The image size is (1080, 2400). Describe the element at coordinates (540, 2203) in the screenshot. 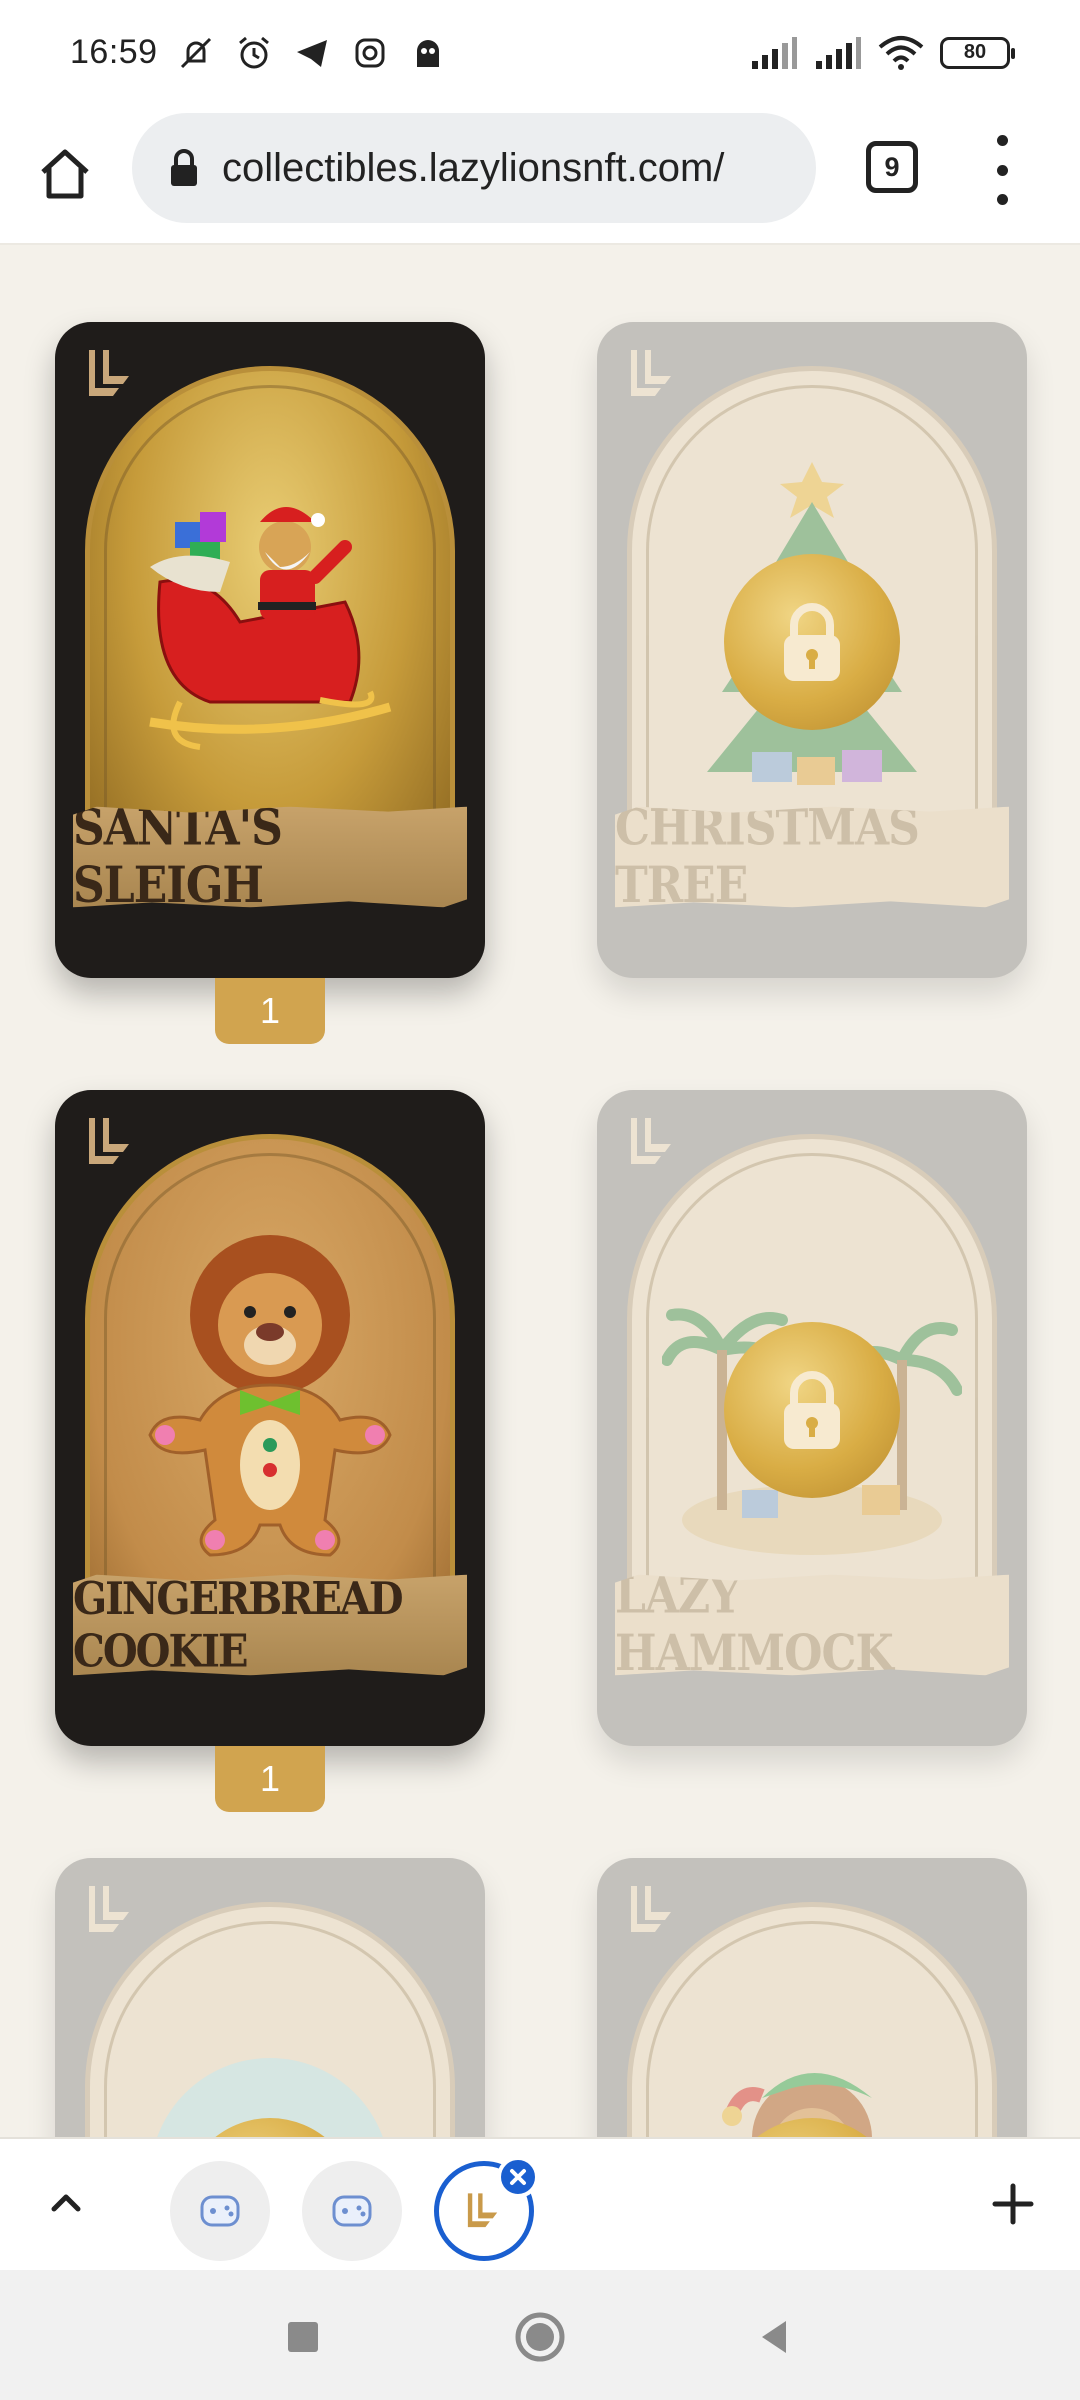

I see `tab-group-bar` at that location.